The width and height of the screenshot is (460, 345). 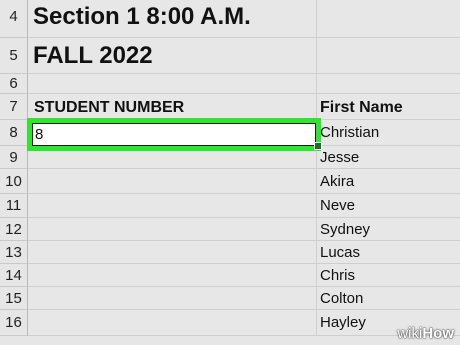 I want to click on row-header-10: 10, so click(x=14, y=181).